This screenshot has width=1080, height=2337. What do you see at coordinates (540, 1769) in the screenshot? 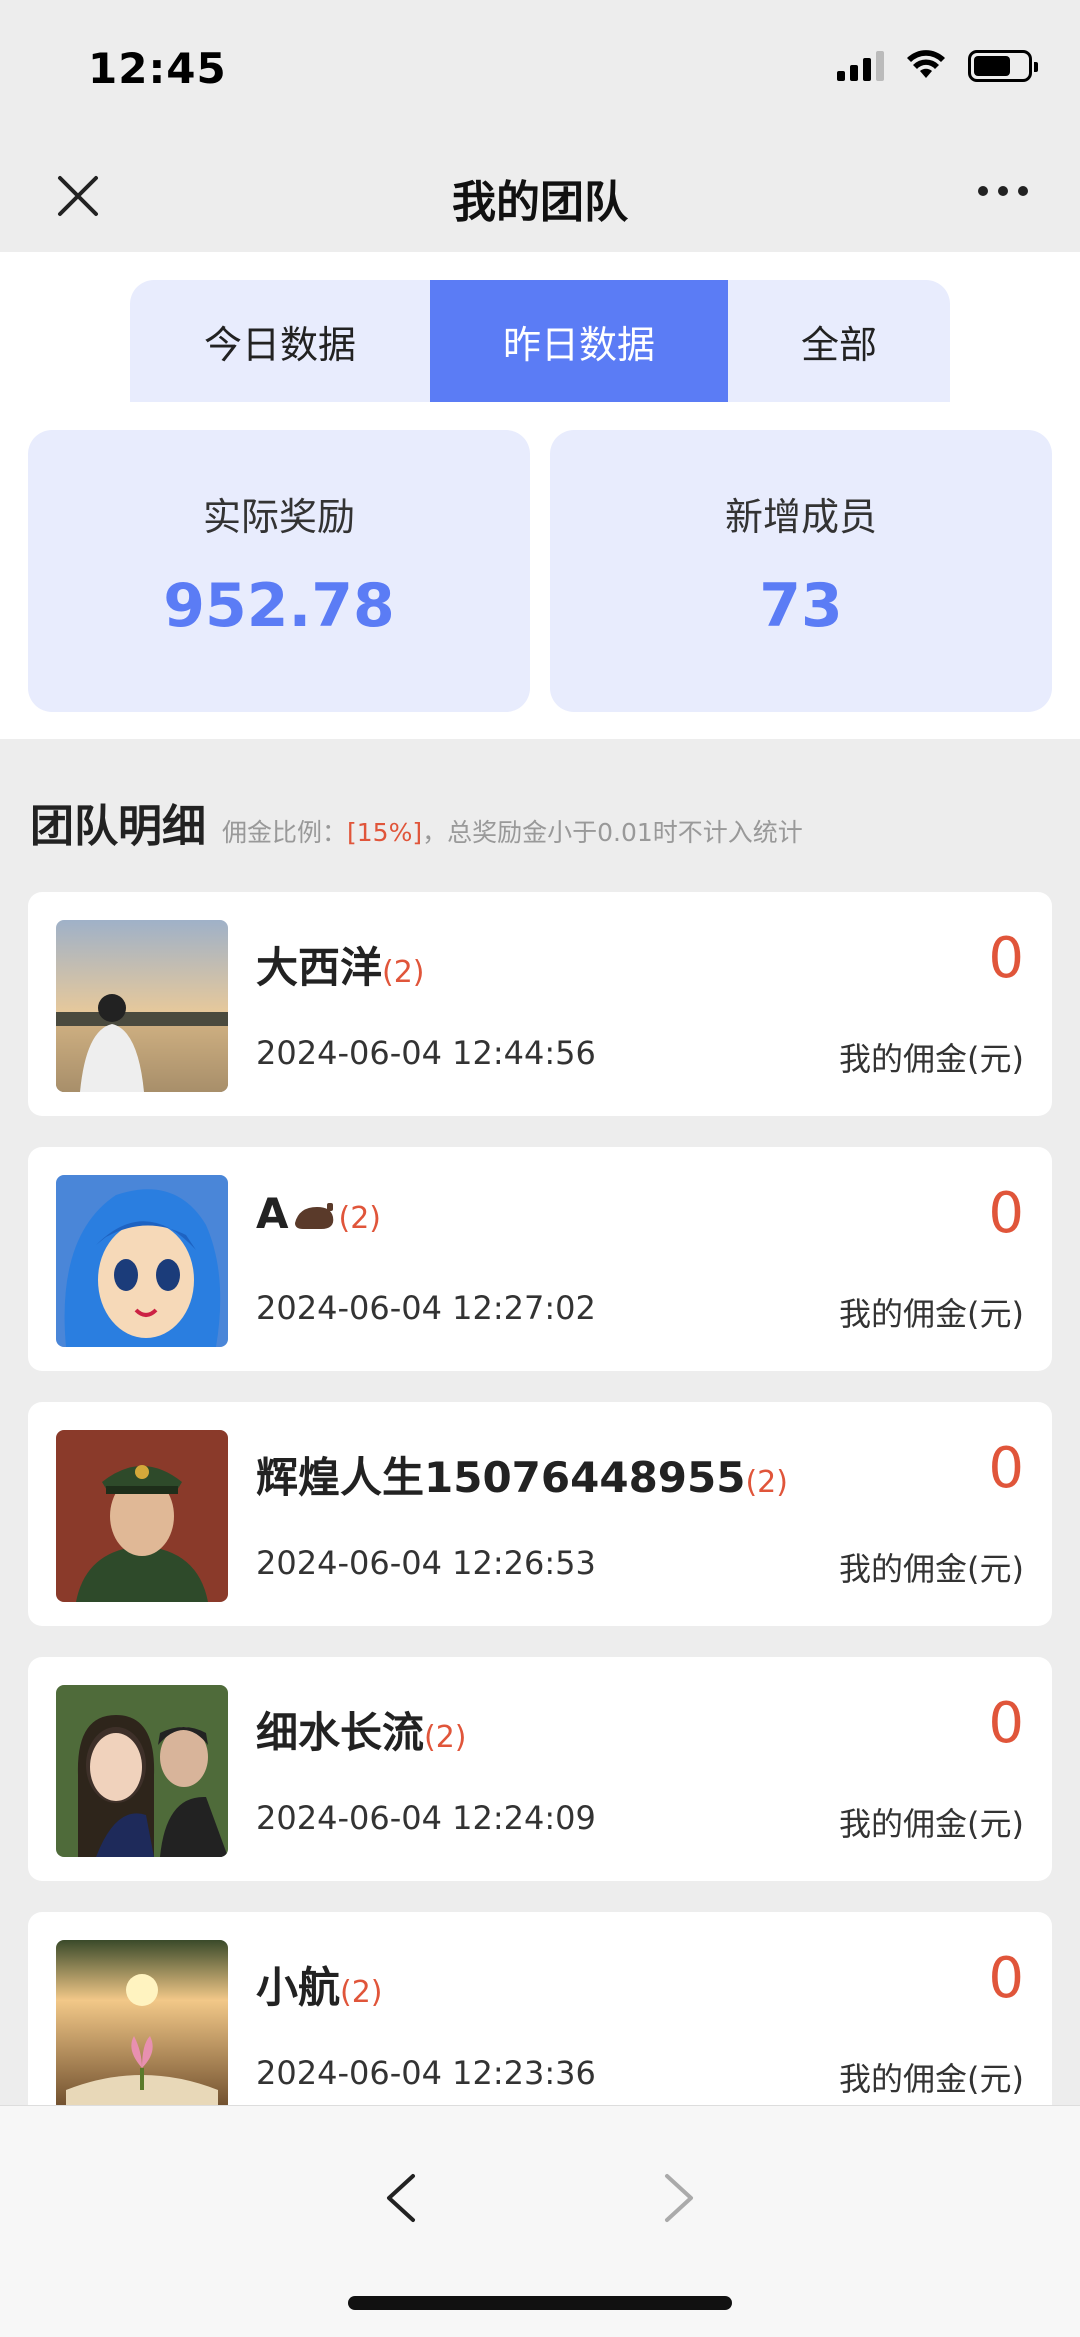
I see `list-item: 细水长流(2) 2024-06-04 12:24:09 0 我的佣金(元)` at bounding box center [540, 1769].